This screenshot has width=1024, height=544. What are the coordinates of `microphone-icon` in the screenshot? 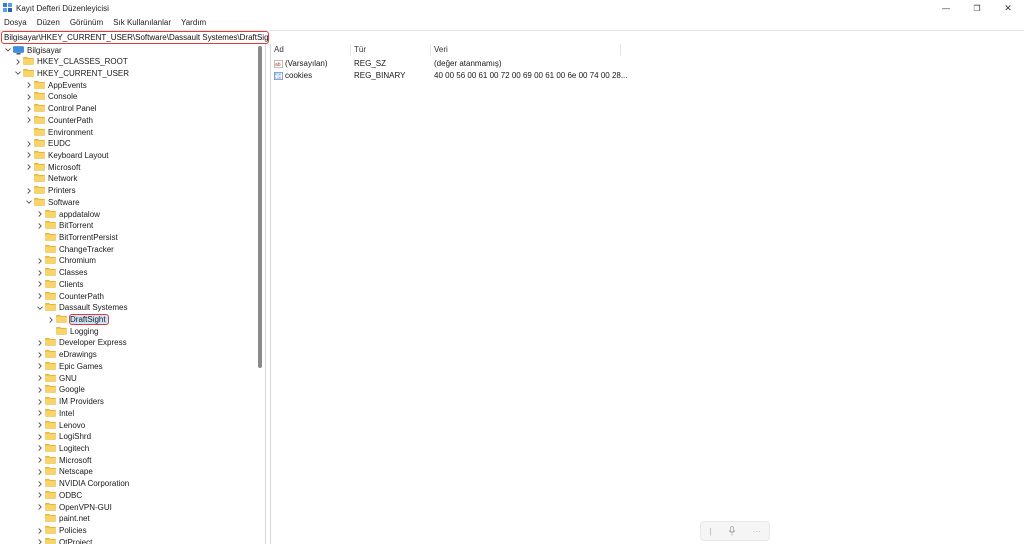 It's located at (732, 531).